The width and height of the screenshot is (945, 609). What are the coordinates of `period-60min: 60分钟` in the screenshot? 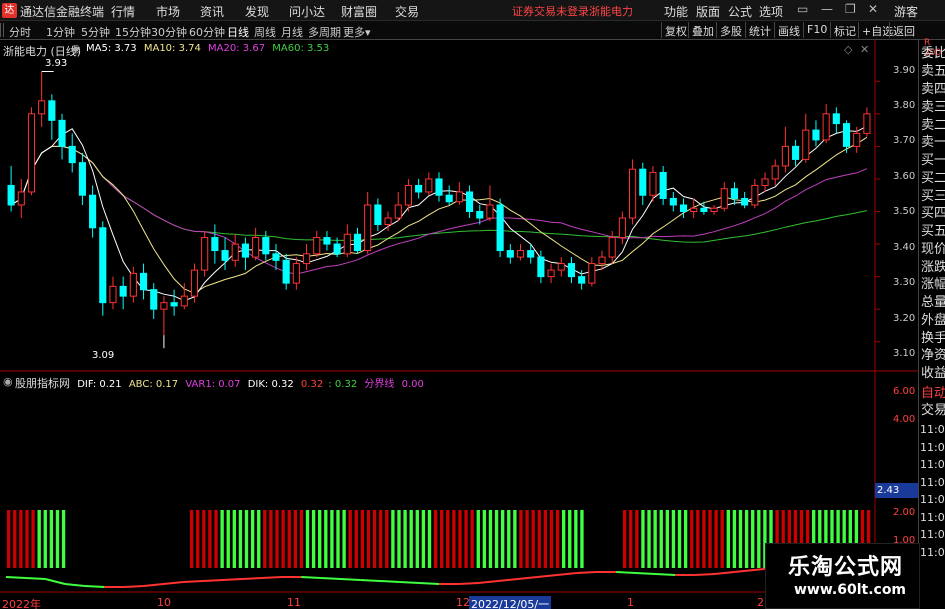 It's located at (207, 32).